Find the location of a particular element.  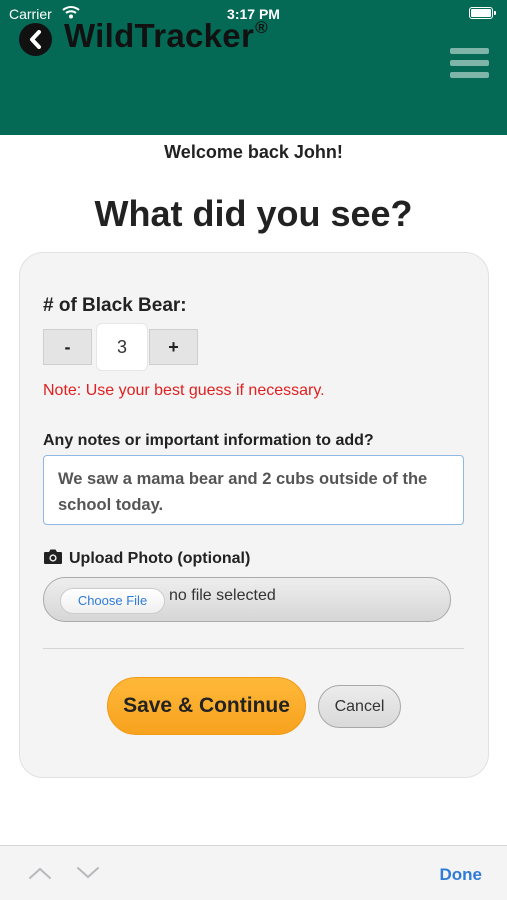

choose-file-button: Choose File is located at coordinates (112, 601).